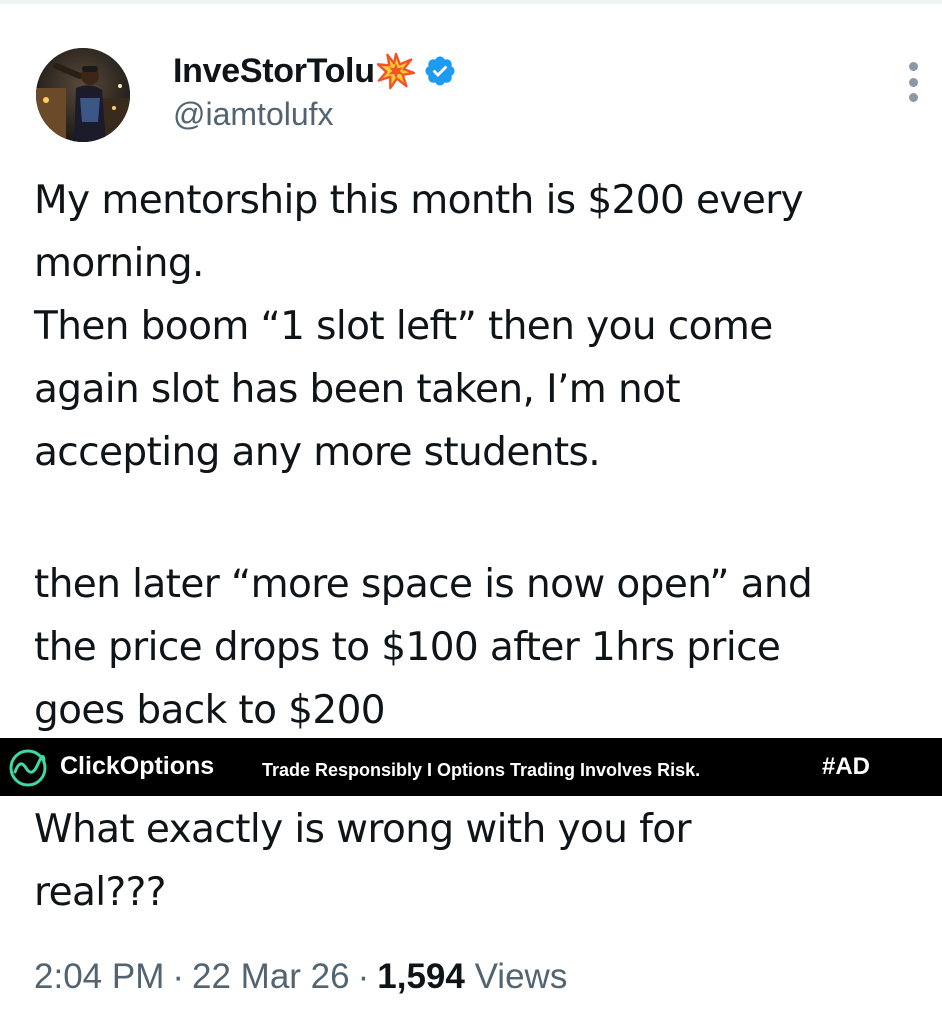 The height and width of the screenshot is (1024, 942). What do you see at coordinates (913, 82) in the screenshot?
I see `more-options-icon` at bounding box center [913, 82].